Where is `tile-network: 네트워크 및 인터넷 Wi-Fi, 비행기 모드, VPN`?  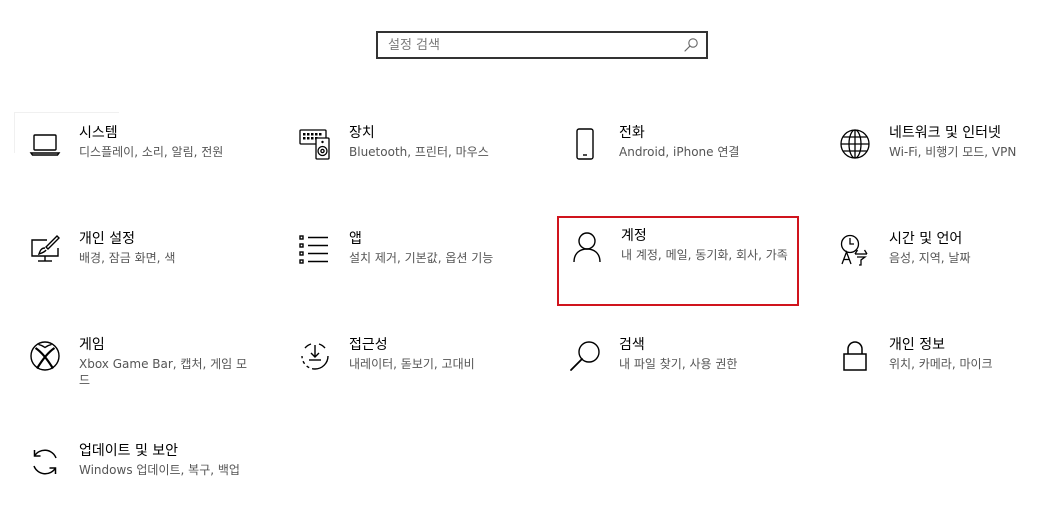 tile-network: 네트워크 및 인터넷 Wi-Fi, 비행기 모드, VPN is located at coordinates (934, 158).